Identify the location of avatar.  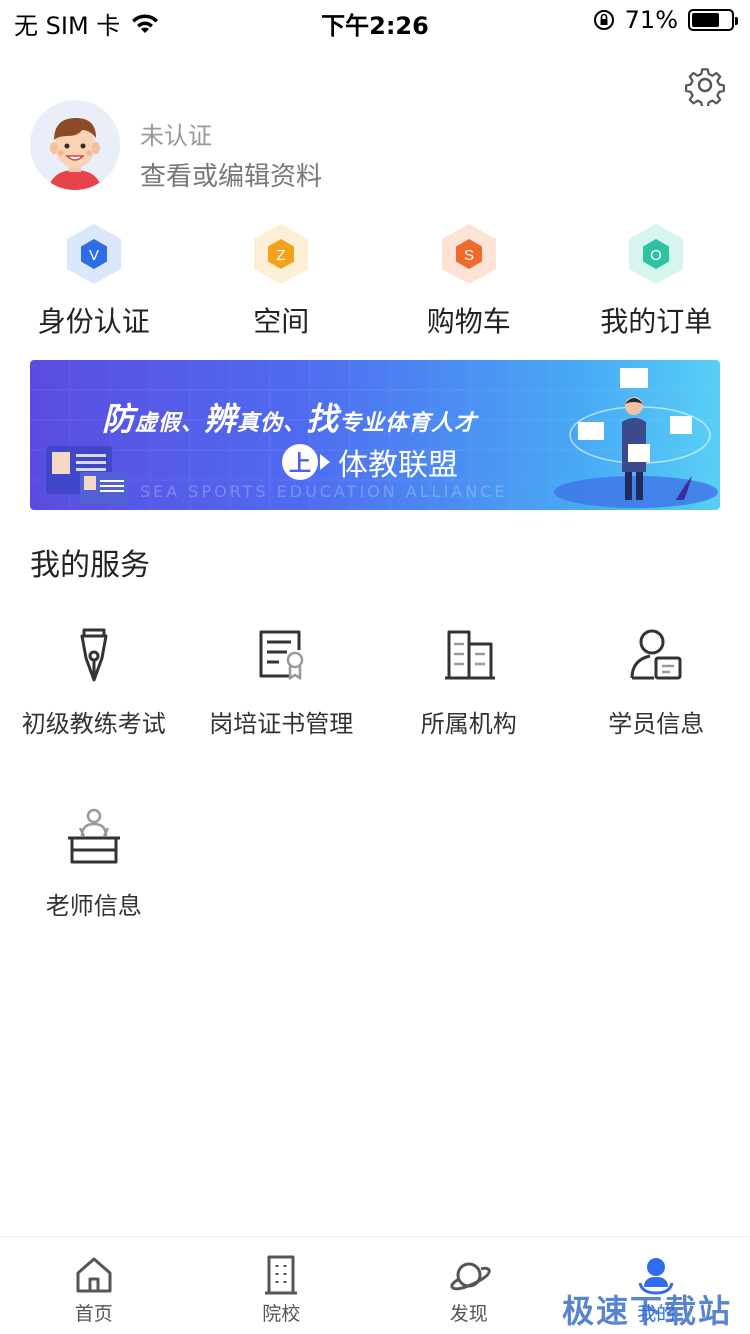
(75, 145).